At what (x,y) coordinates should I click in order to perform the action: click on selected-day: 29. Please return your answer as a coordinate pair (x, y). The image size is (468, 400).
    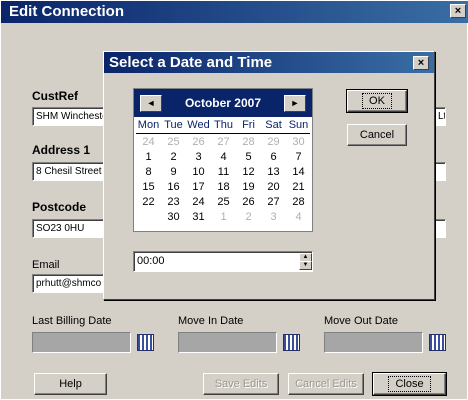
    Looking at the image, I should click on (148, 217).